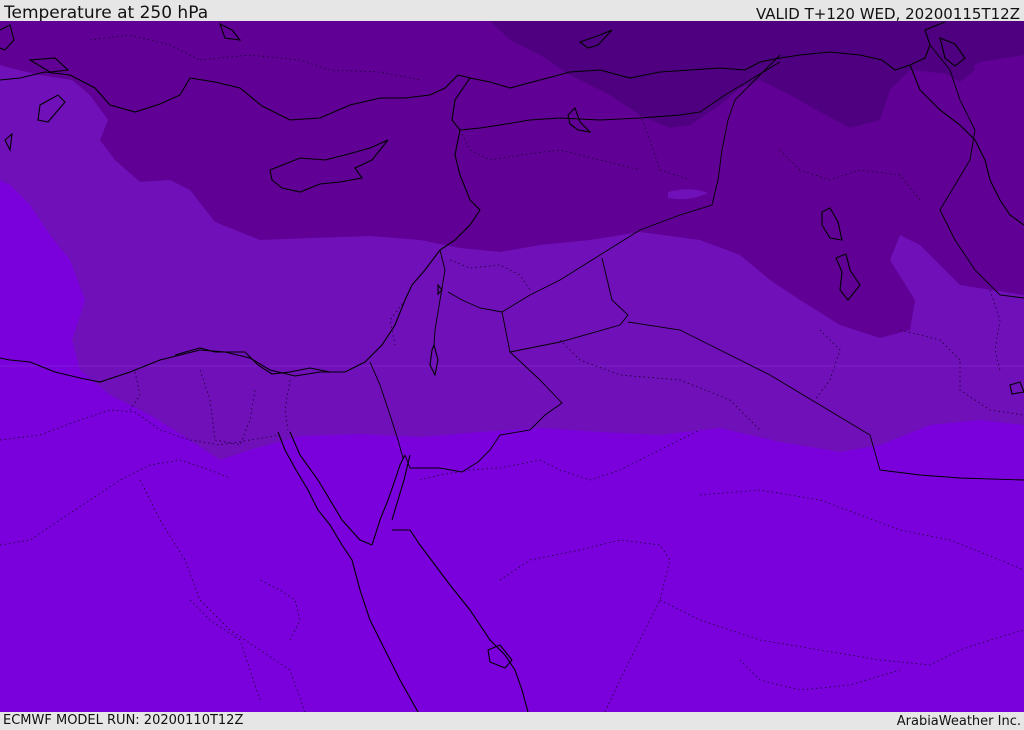  What do you see at coordinates (123, 720) in the screenshot?
I see `model-run-label: ECMWF MODEL RUN: 20200110T12Z` at bounding box center [123, 720].